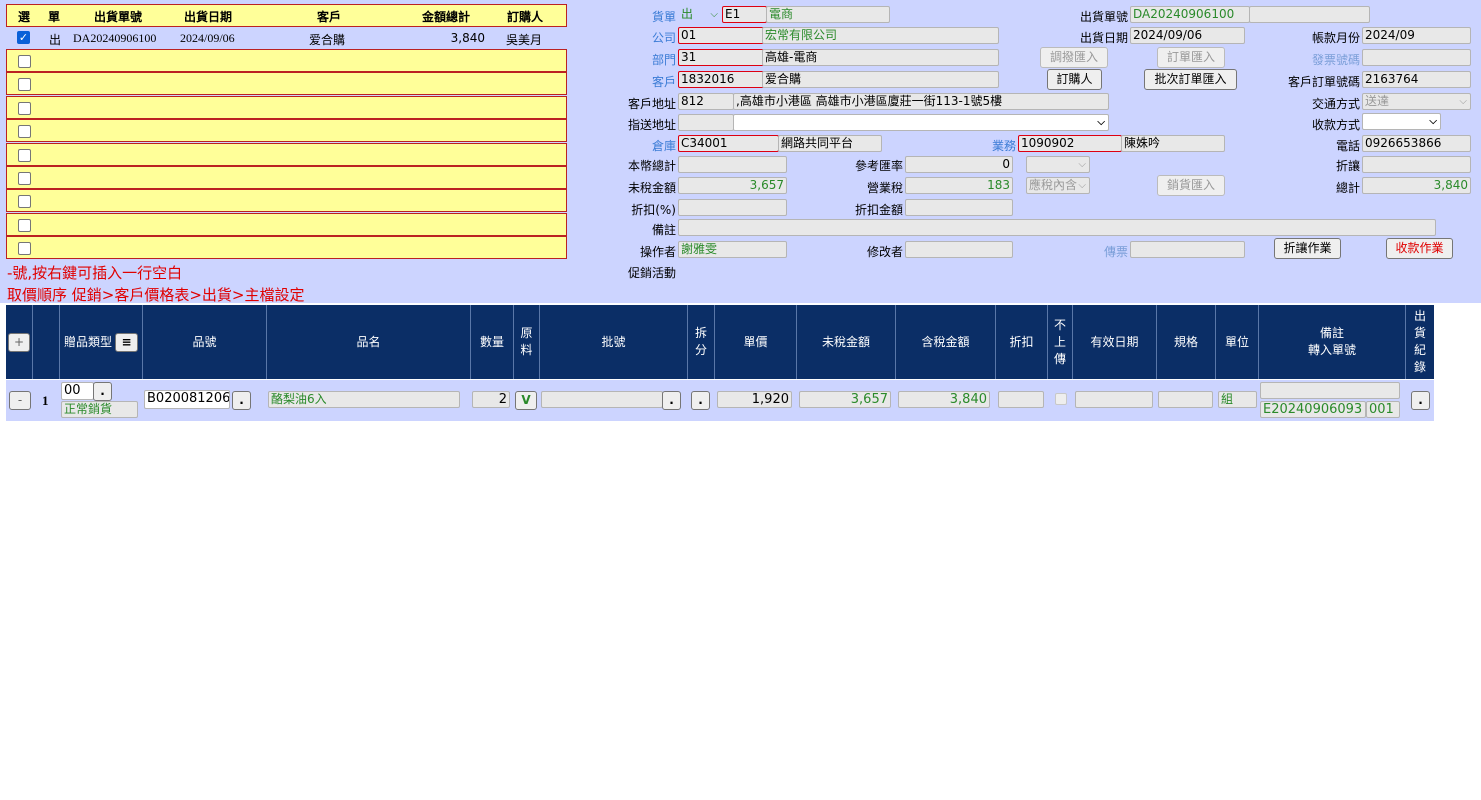  Describe the element at coordinates (1173, 143) in the screenshot. I see `sales-name: 陳姝吟` at that location.